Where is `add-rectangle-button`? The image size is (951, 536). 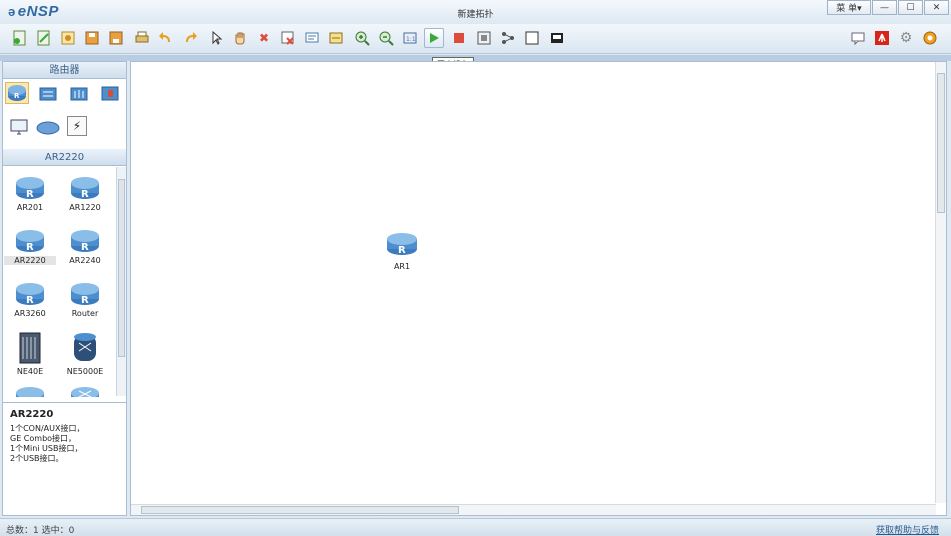
add-rectangle-button is located at coordinates (336, 38).